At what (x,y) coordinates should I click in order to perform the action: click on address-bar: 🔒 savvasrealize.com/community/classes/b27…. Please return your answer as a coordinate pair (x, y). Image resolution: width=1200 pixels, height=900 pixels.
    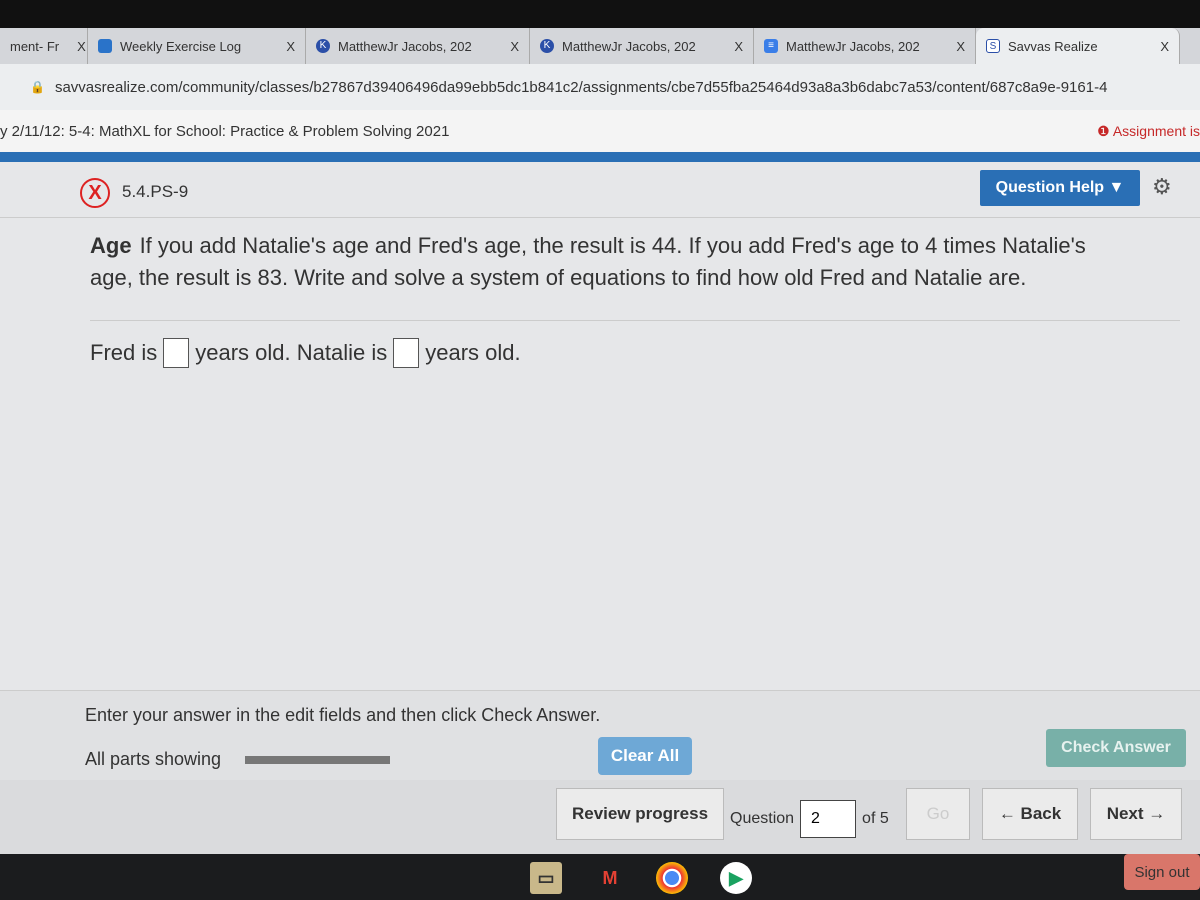
    Looking at the image, I should click on (600, 87).